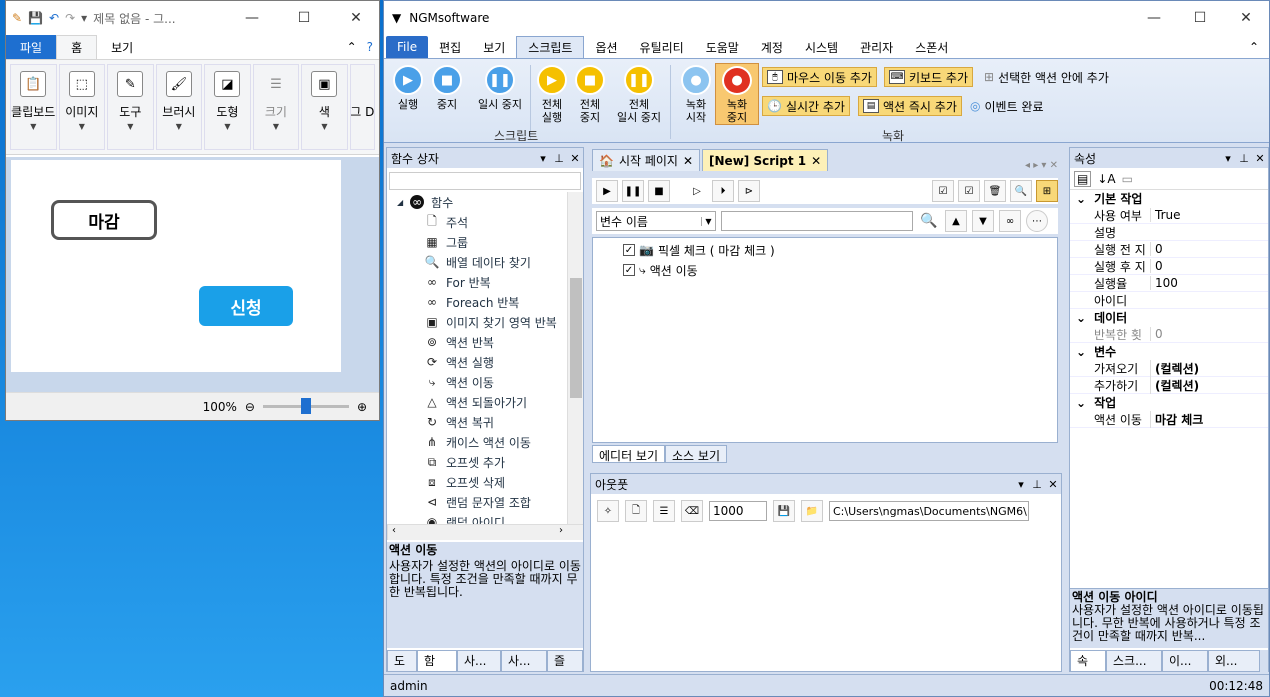  Describe the element at coordinates (590, 94) in the screenshot. I see `stop-all-button: ■ 전체 중지` at that location.